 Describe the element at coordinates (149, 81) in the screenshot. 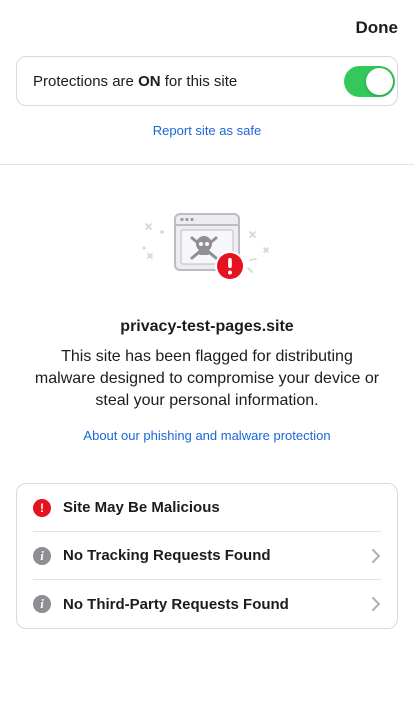

I see `protections-status-value: ON` at that location.